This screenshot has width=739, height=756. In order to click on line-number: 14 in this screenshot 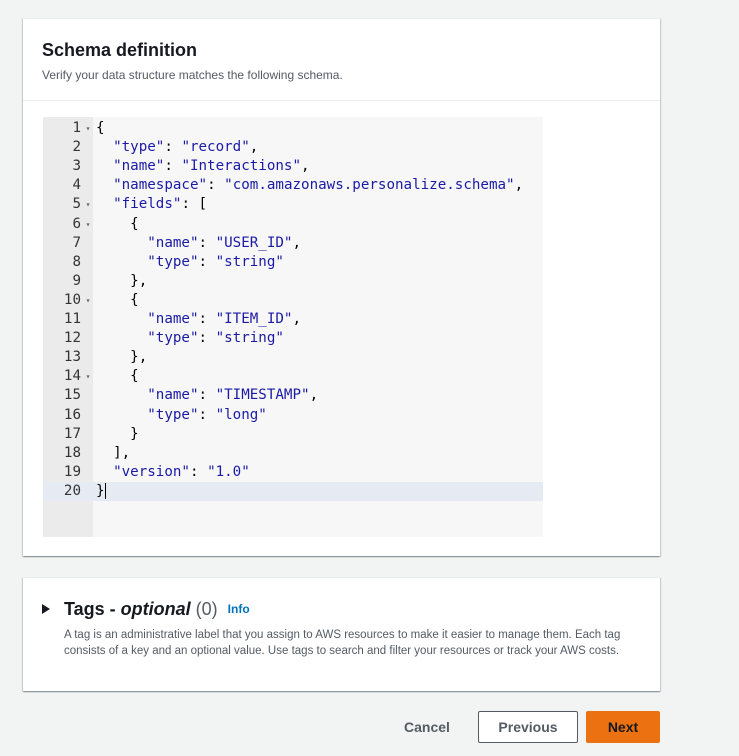, I will do `click(72, 376)`.